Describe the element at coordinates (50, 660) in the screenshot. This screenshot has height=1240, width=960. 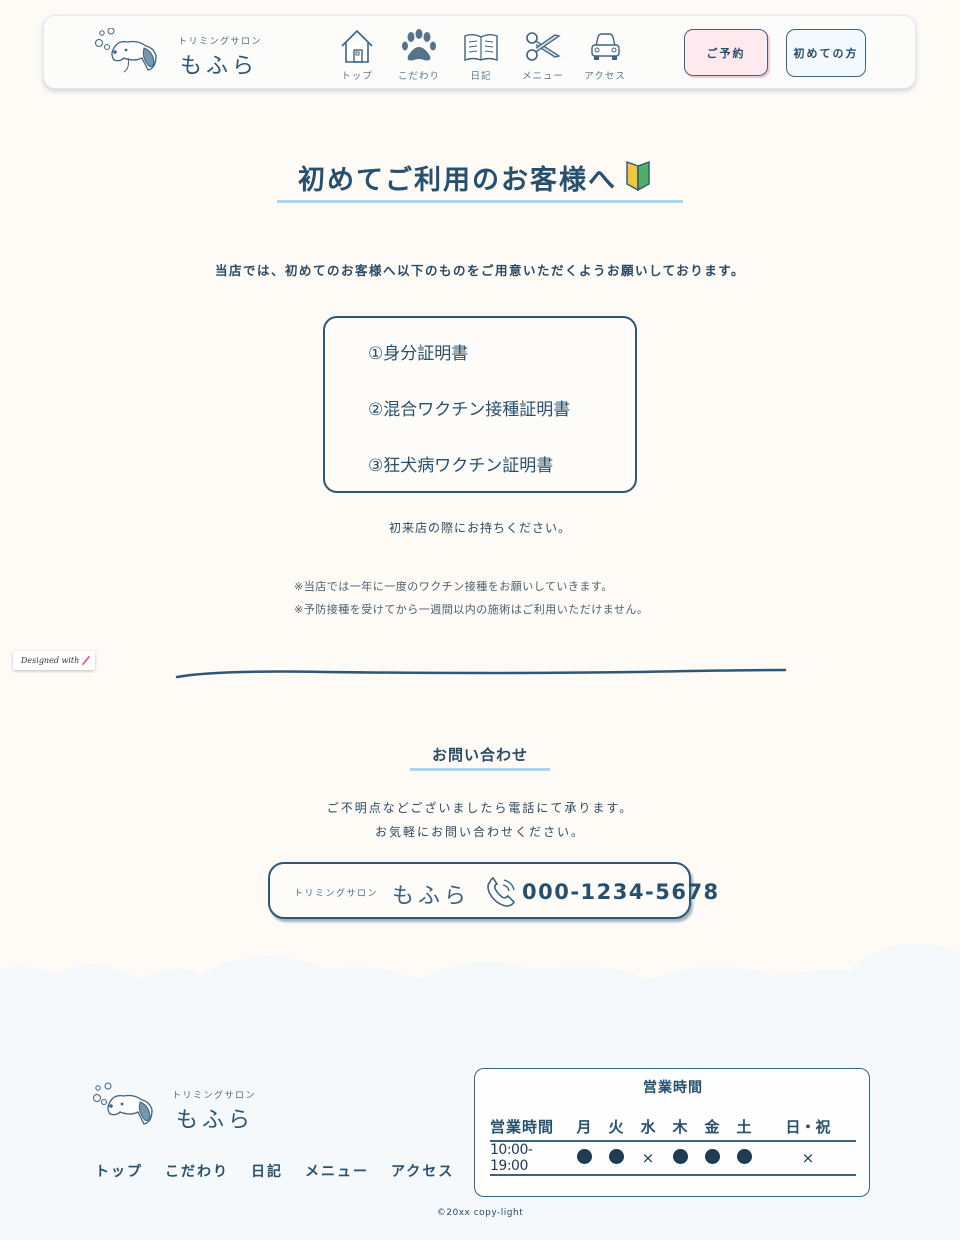
I see `badge-text: Designed with` at that location.